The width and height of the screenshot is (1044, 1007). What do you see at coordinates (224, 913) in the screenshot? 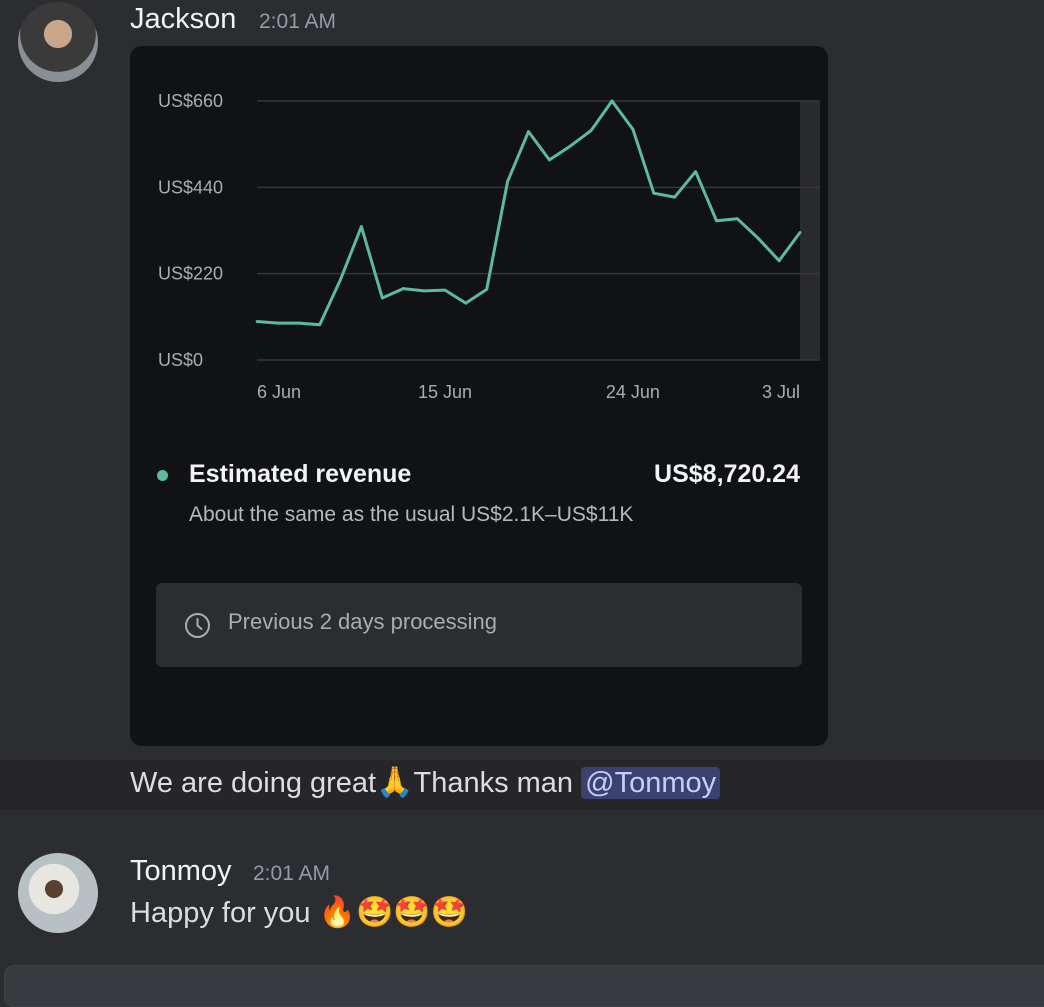
I see `message-text-part: Happy for you` at bounding box center [224, 913].